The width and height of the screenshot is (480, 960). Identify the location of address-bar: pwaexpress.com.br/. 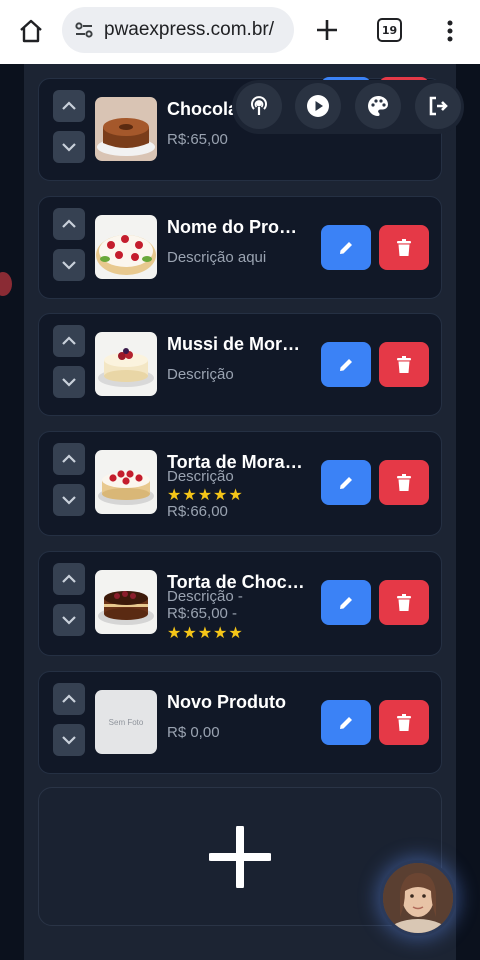
(178, 30).